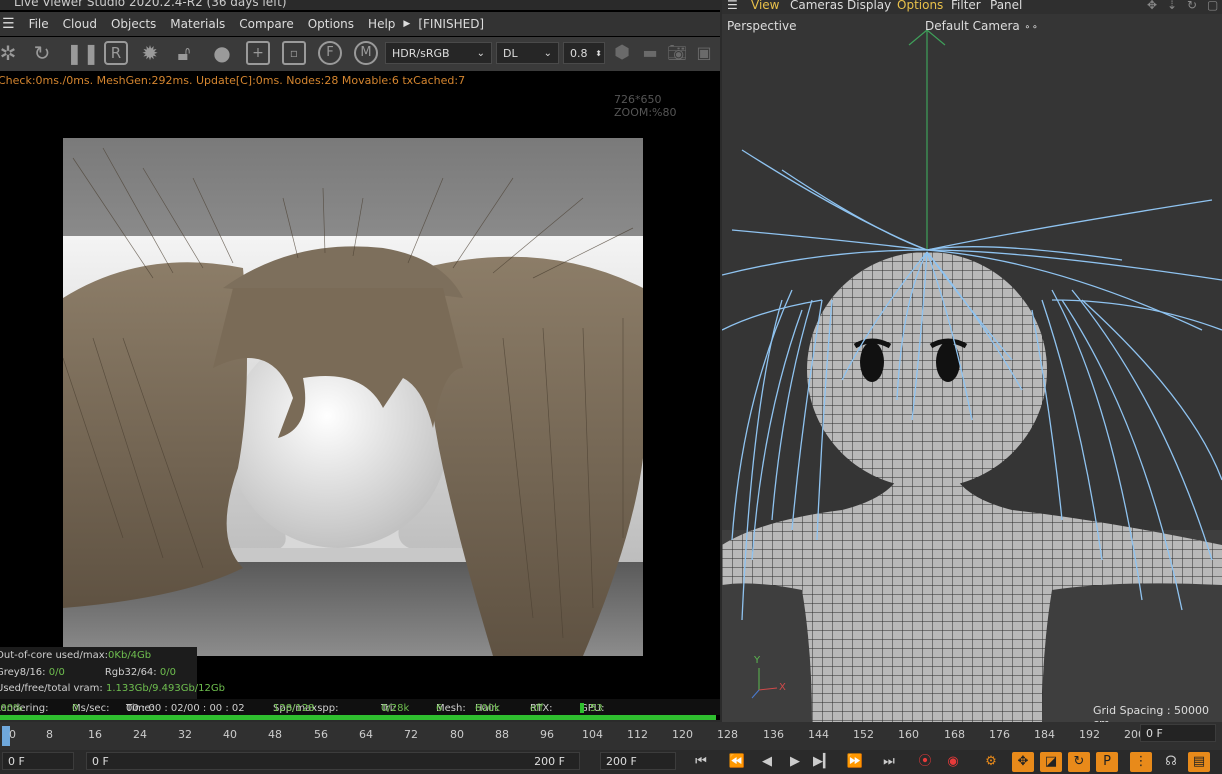 The height and width of the screenshot is (774, 1222). Describe the element at coordinates (782, 687) in the screenshot. I see `axis-x-label: X` at that location.